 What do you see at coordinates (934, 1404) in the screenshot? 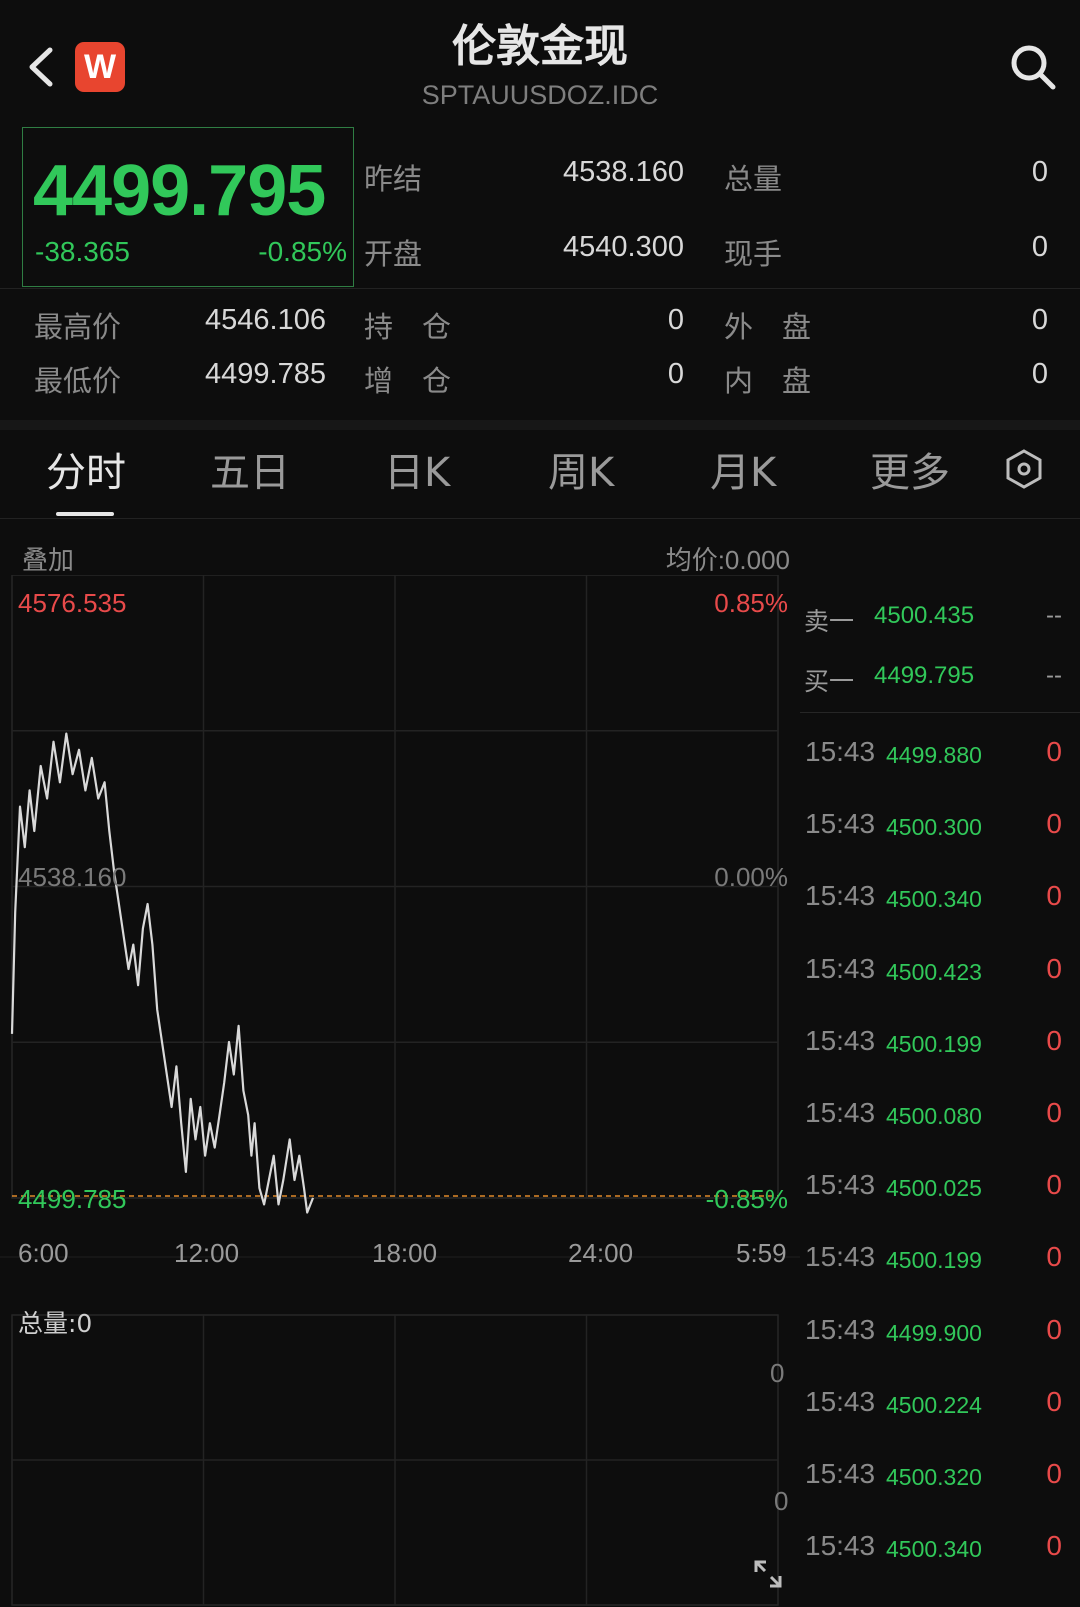
I see `tick-price: 4500.224` at bounding box center [934, 1404].